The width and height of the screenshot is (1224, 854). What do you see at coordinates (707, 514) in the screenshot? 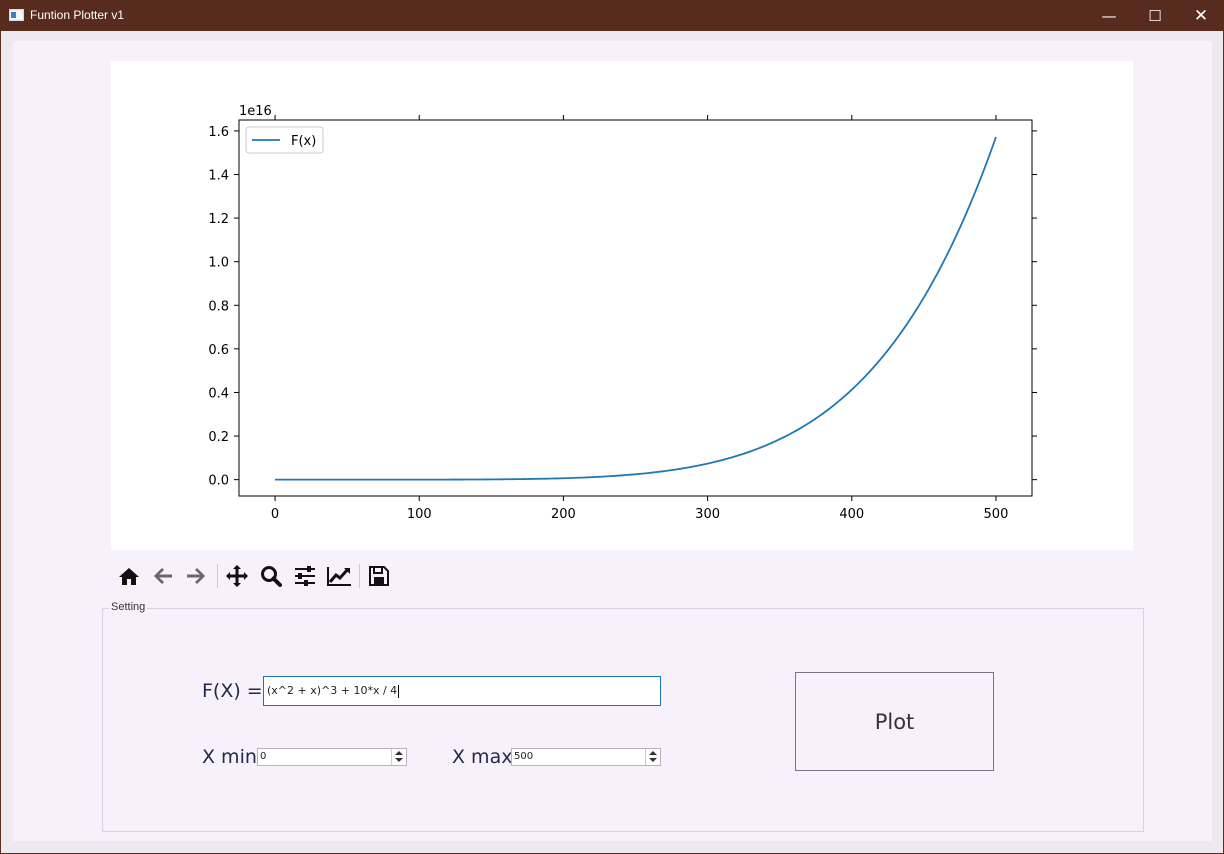
I see `x-tick-label: 300` at bounding box center [707, 514].